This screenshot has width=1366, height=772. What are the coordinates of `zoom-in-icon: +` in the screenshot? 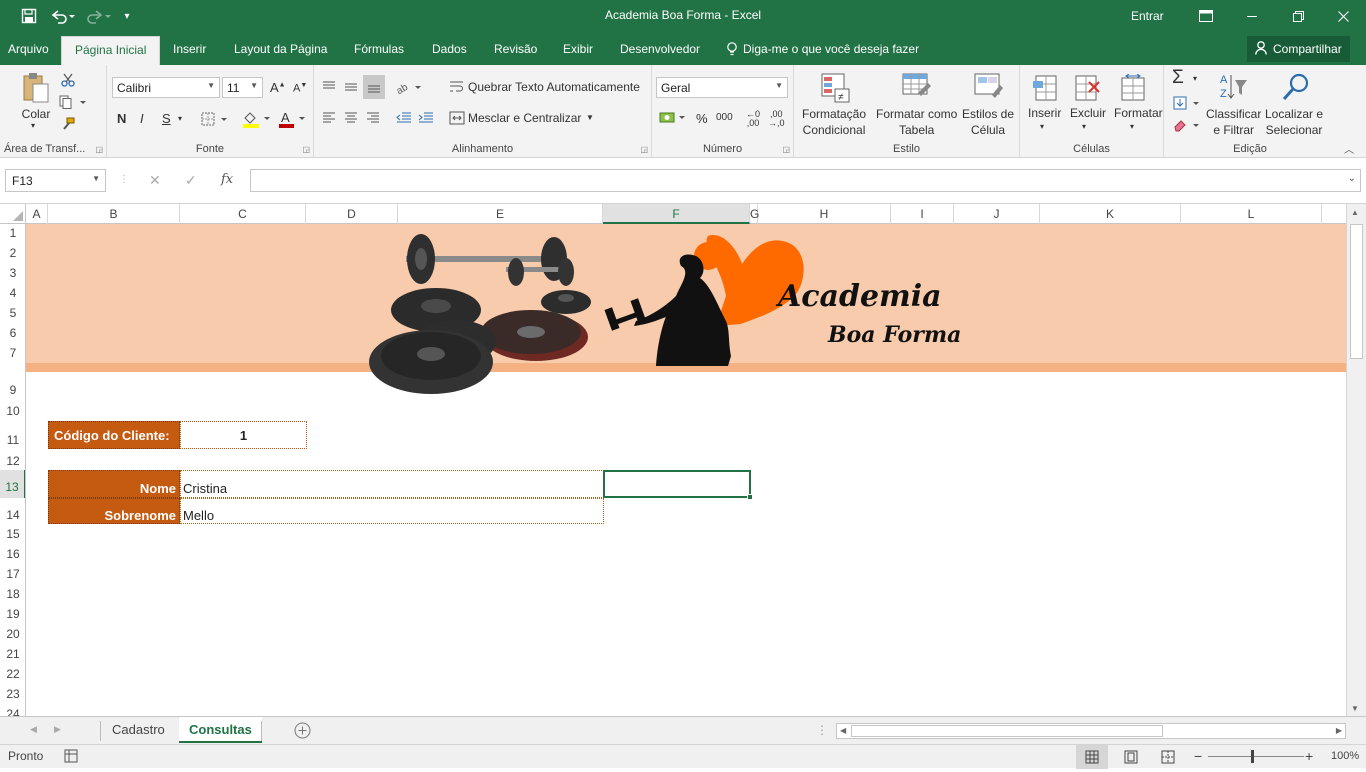 It's located at (1309, 756).